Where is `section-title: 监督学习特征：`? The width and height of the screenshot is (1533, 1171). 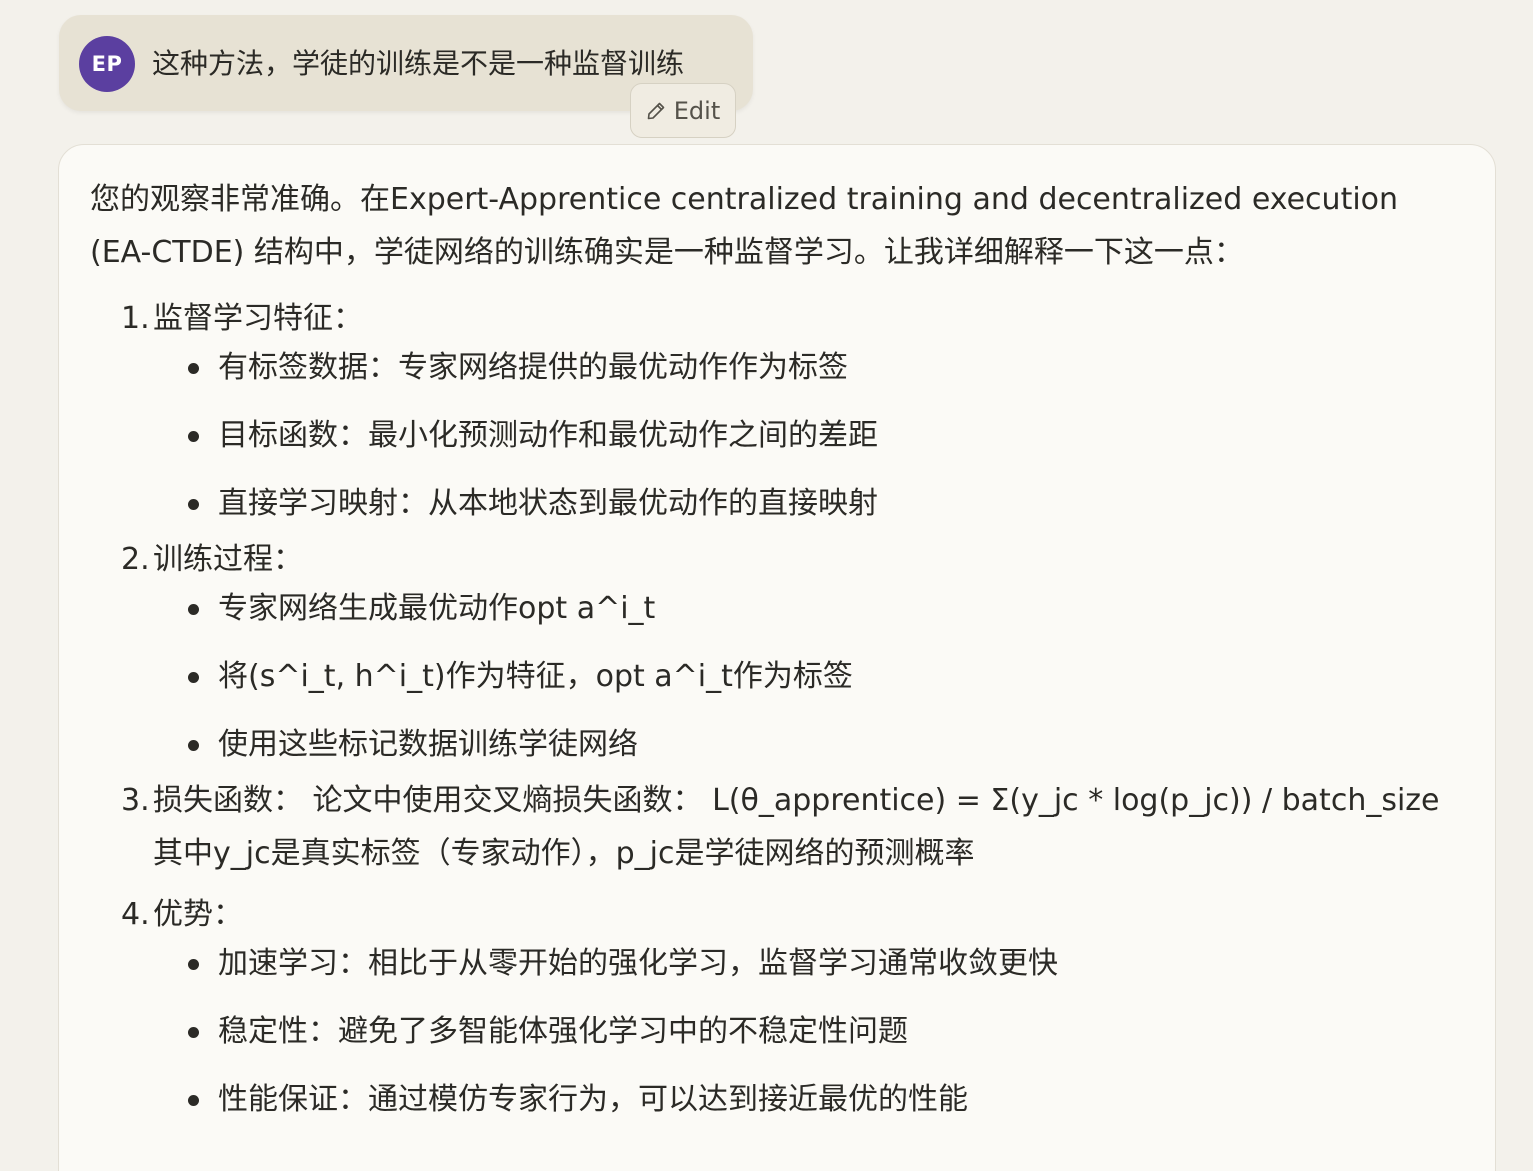 section-title: 监督学习特征： is located at coordinates (258, 318).